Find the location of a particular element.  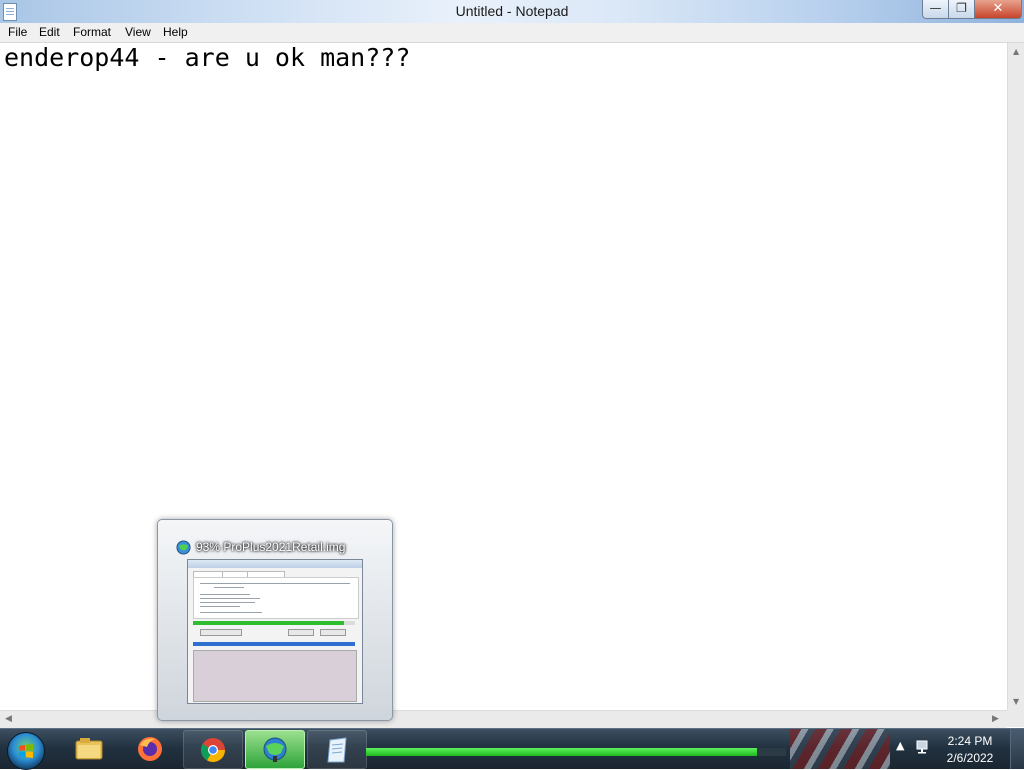

menu-bar: File Edit Format View Help is located at coordinates (512, 33).